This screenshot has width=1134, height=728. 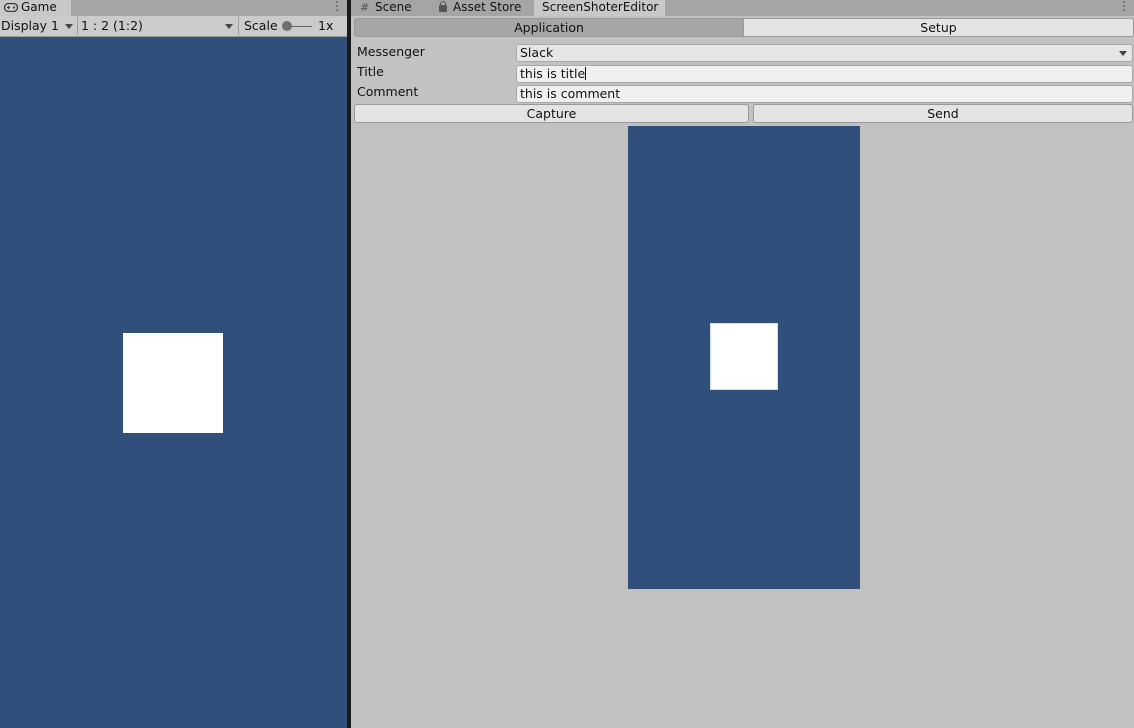 I want to click on title-input: this is title, so click(x=824, y=74).